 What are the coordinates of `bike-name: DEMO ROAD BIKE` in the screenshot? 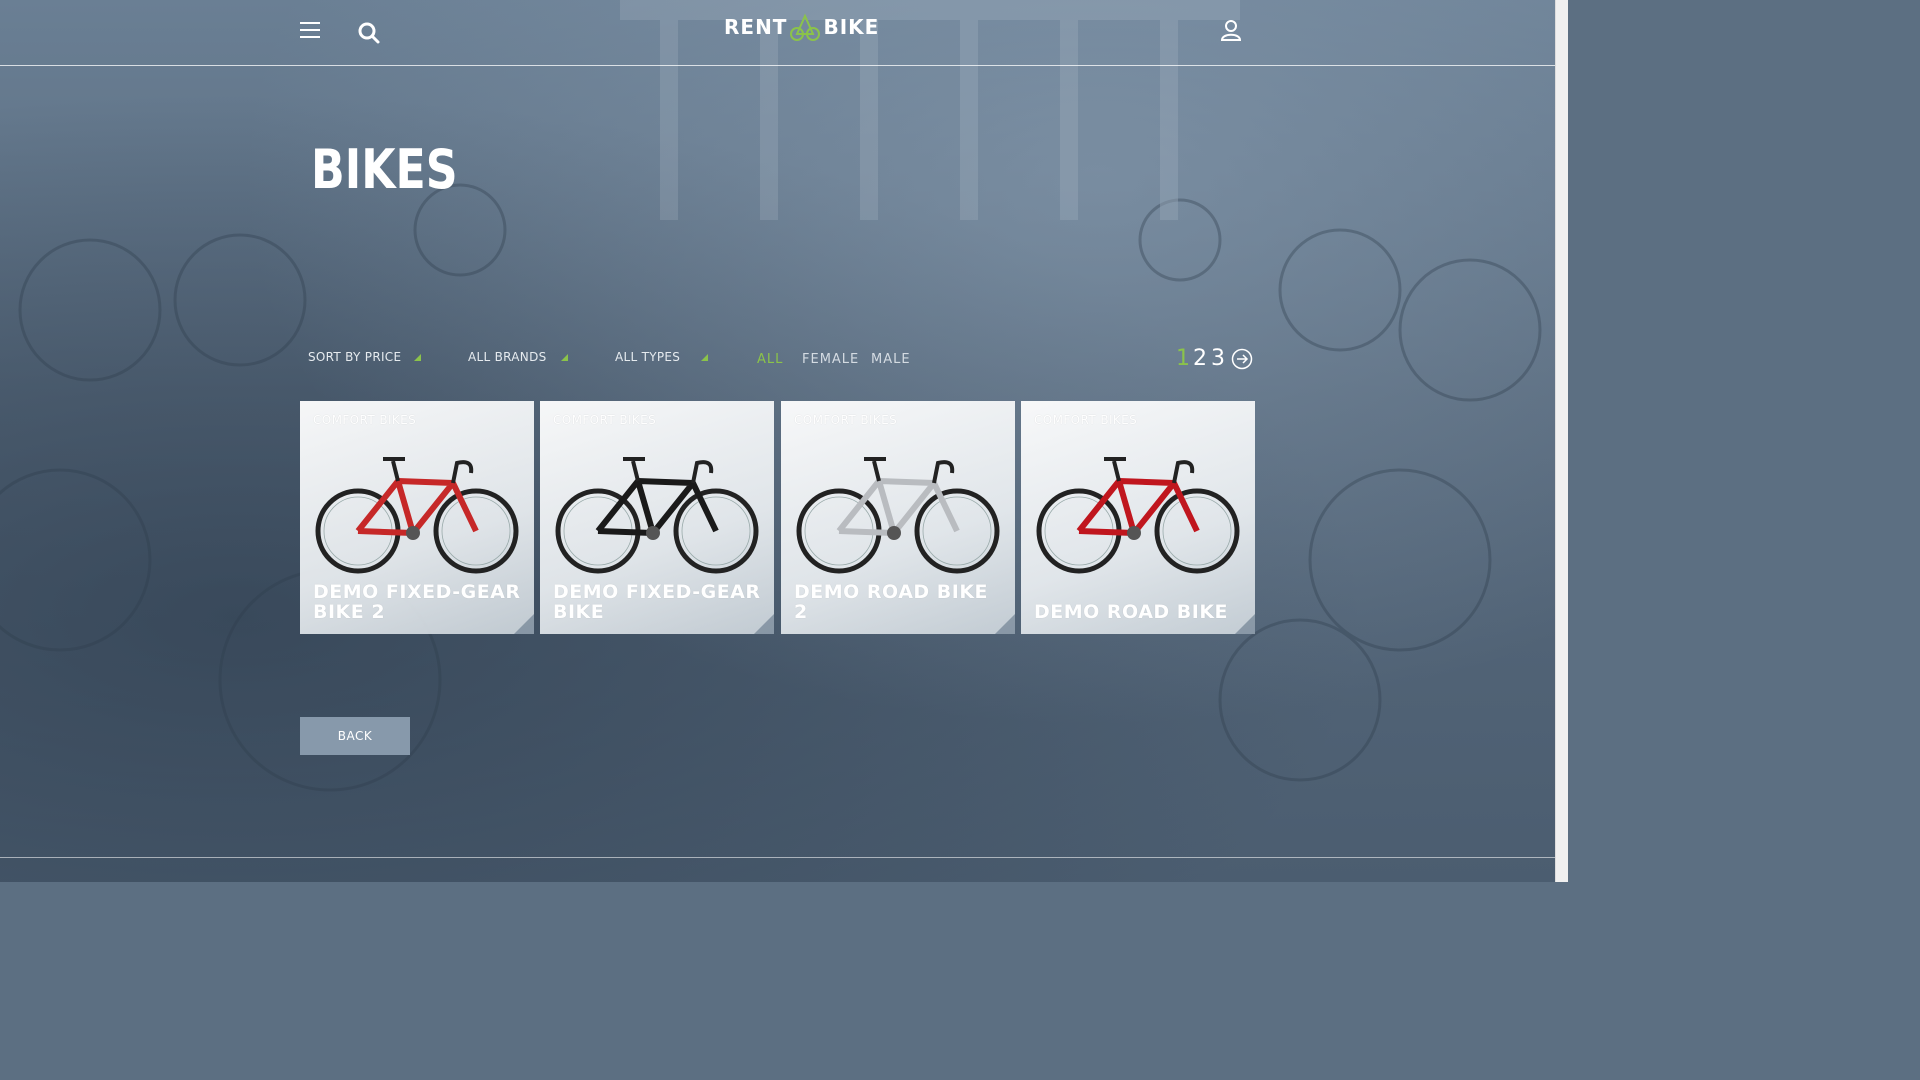 It's located at (1131, 612).